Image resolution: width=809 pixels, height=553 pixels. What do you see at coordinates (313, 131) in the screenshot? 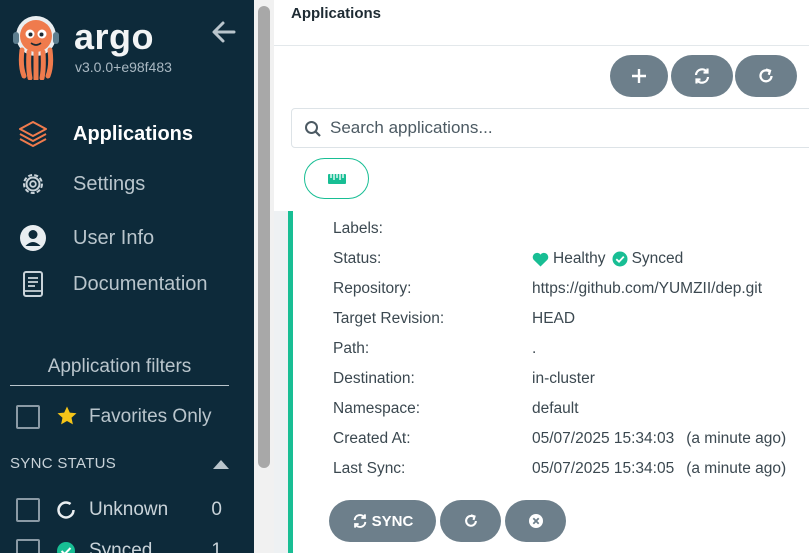
I see `search-icon` at bounding box center [313, 131].